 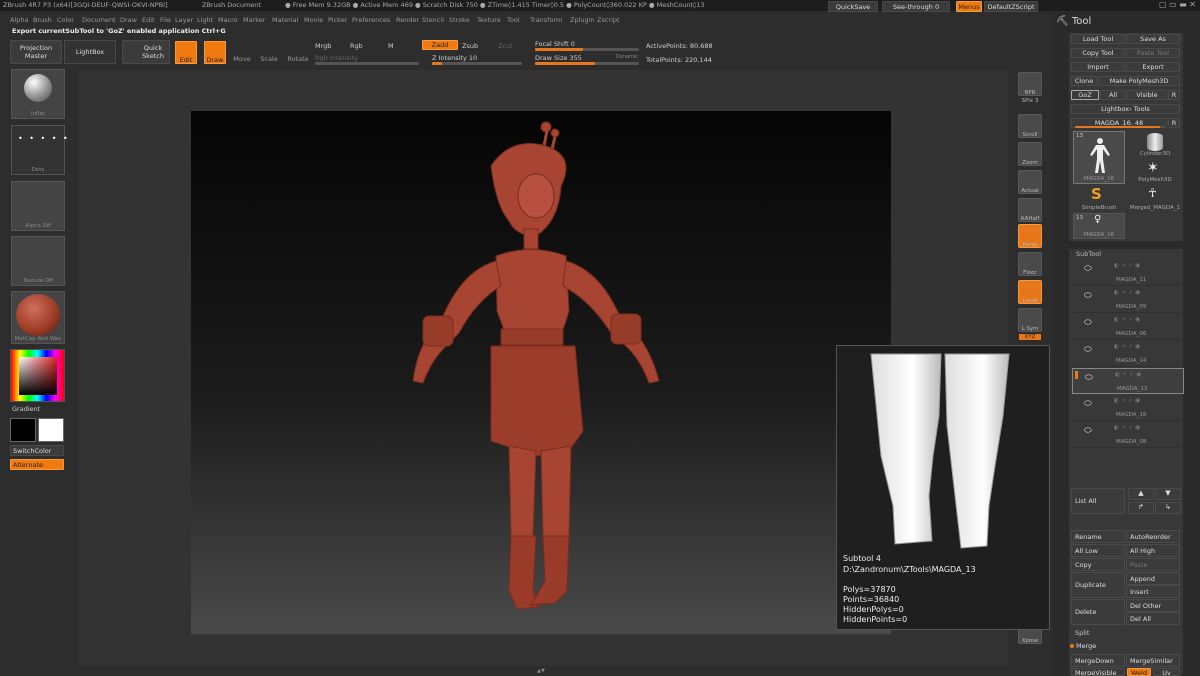 I want to click on alpha-slot: Alpha Off, so click(x=38, y=206).